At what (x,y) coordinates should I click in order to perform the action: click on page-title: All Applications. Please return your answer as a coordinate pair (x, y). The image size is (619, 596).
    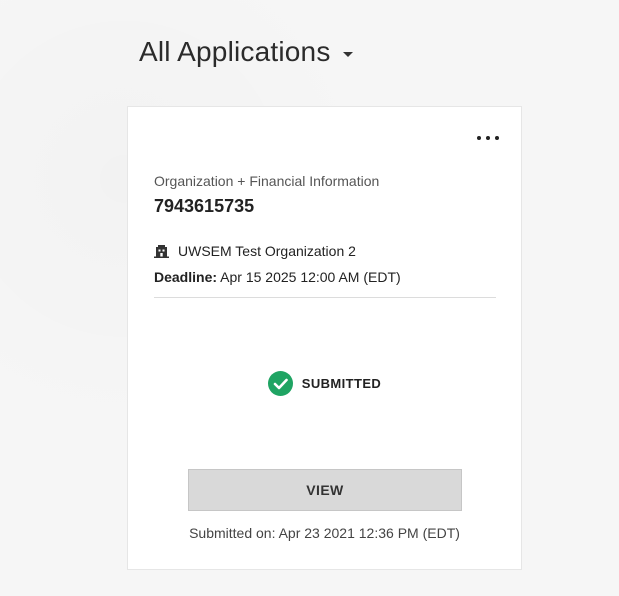
    Looking at the image, I should click on (235, 51).